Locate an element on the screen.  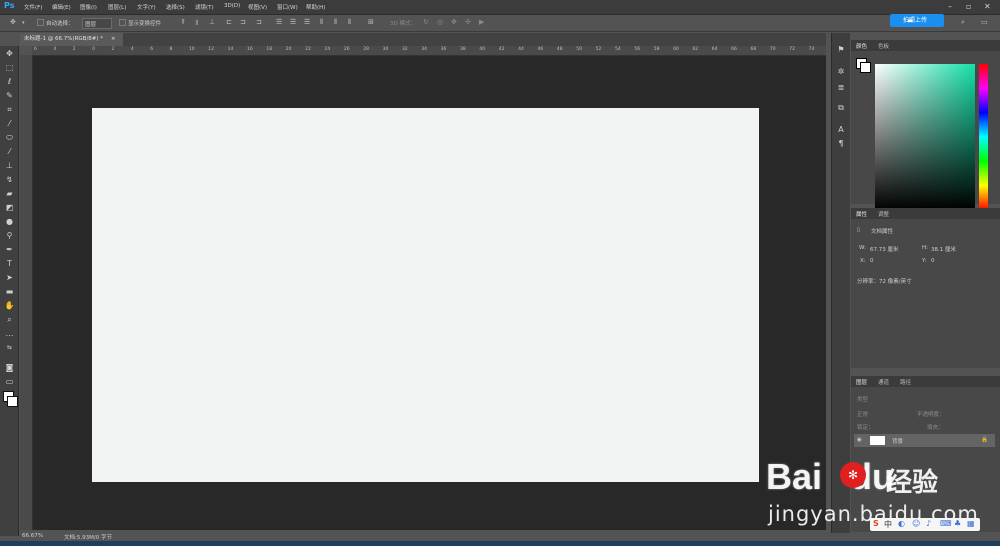
eraser-tool-icon: ▰ is located at coordinates (9, 193).